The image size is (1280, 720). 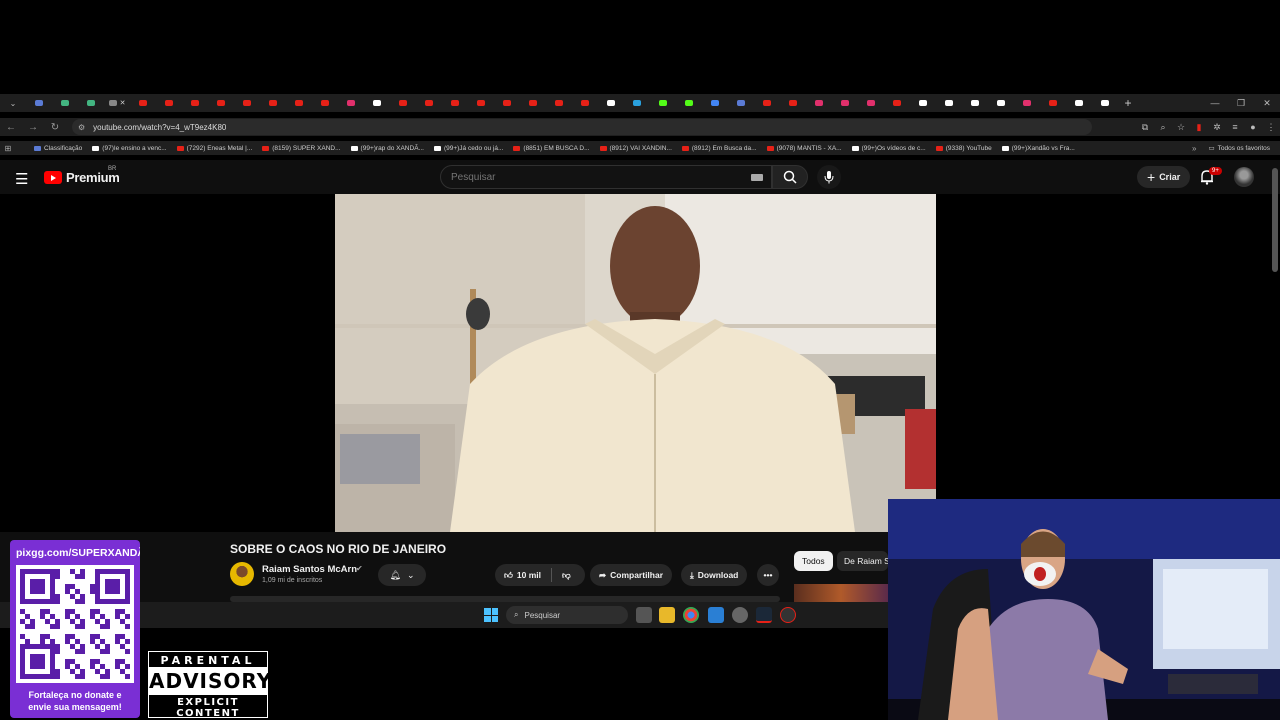 What do you see at coordinates (13, 103) in the screenshot?
I see `tab-list-button: ⌄` at bounding box center [13, 103].